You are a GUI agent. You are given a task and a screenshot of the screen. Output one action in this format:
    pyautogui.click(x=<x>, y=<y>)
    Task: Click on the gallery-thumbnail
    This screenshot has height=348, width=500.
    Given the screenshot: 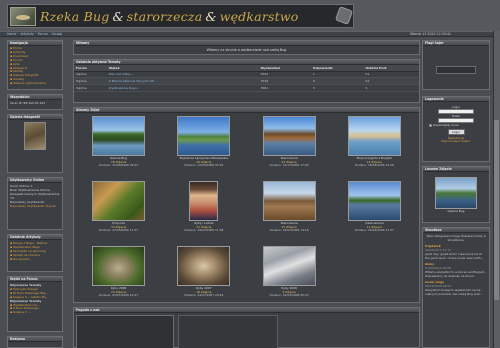 What is the action you would take?
    pyautogui.click(x=35, y=136)
    